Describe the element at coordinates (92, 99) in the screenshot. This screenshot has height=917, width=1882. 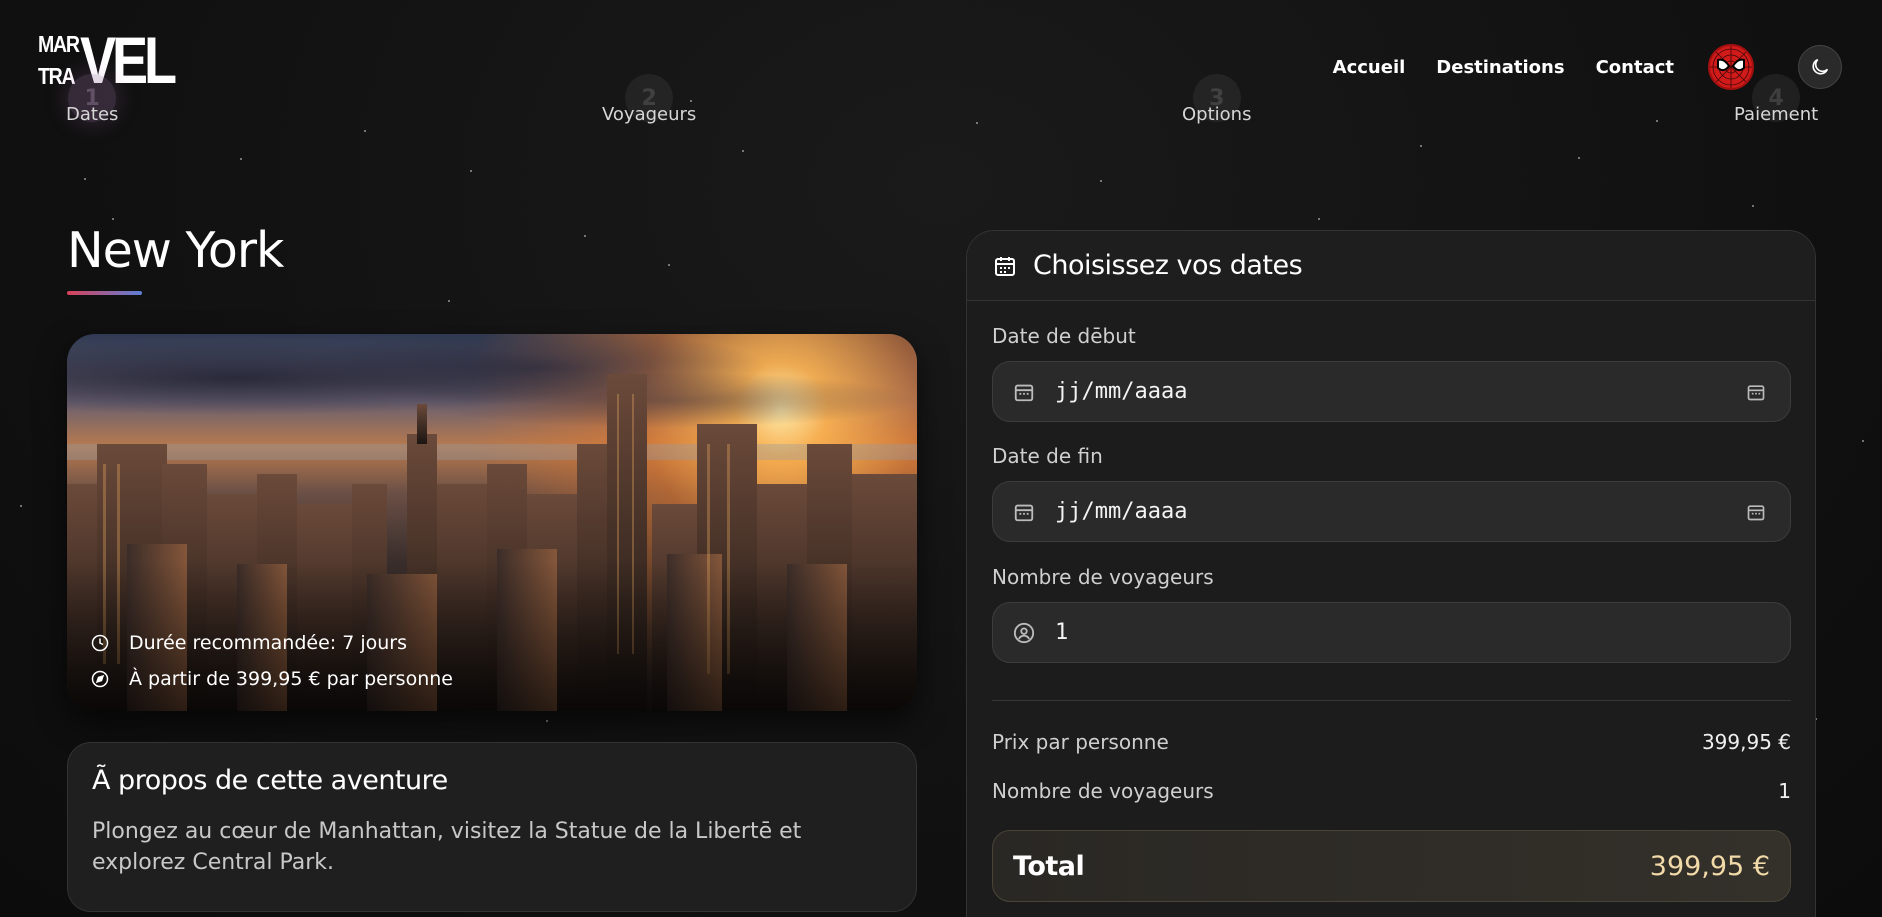
I see `step-dates: 1 Dates` at that location.